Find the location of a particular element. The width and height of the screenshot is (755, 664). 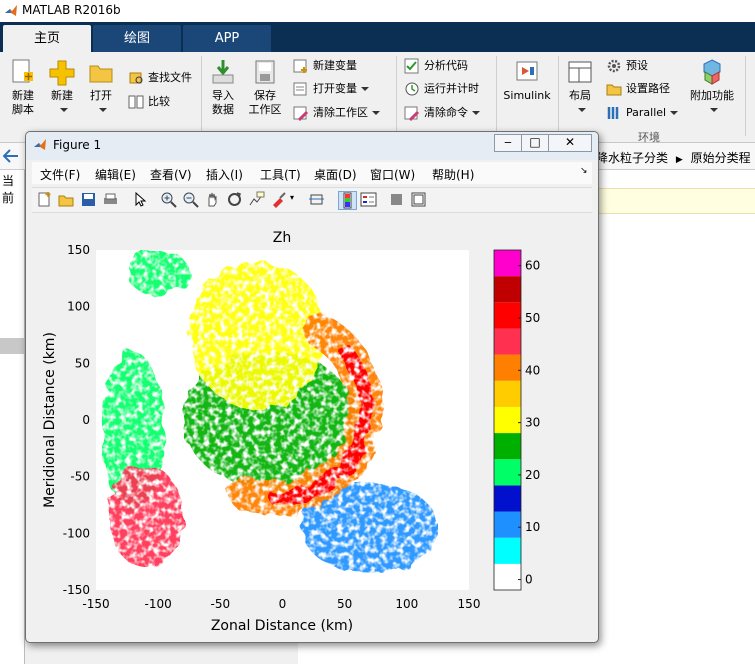

new-button: 新建 is located at coordinates (62, 87).